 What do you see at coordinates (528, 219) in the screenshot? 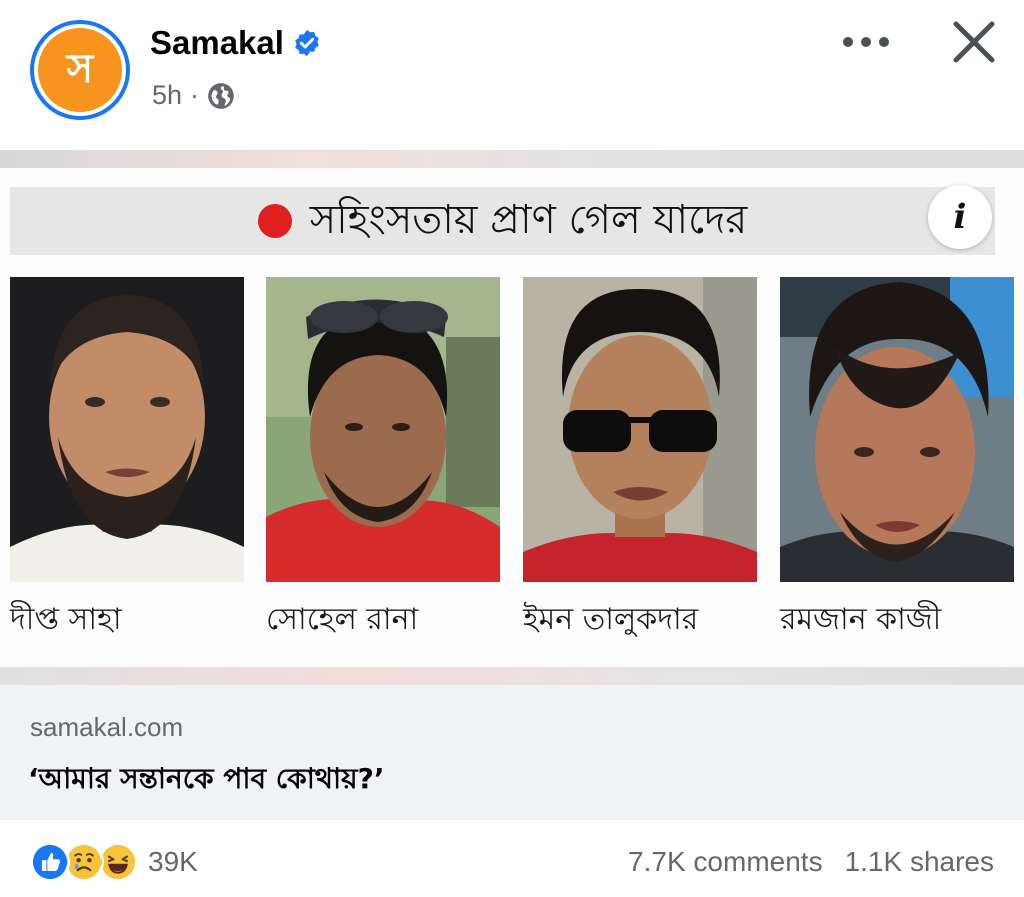
I see `banner-title: সহিংসতায় প্রাণ গেল যাদের` at bounding box center [528, 219].